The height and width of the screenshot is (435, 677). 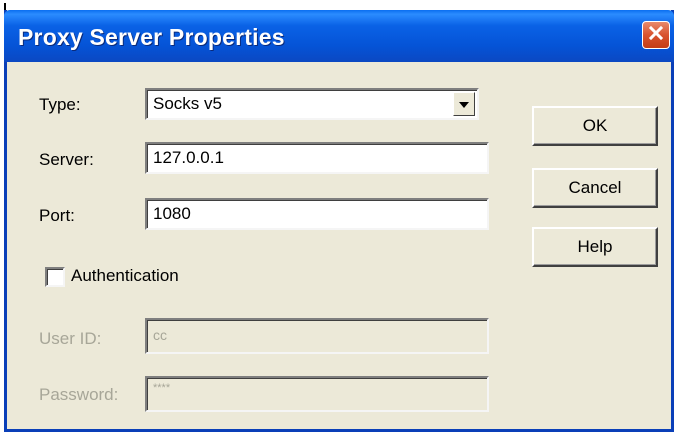 What do you see at coordinates (317, 158) in the screenshot?
I see `server-input: 127.0.0.1` at bounding box center [317, 158].